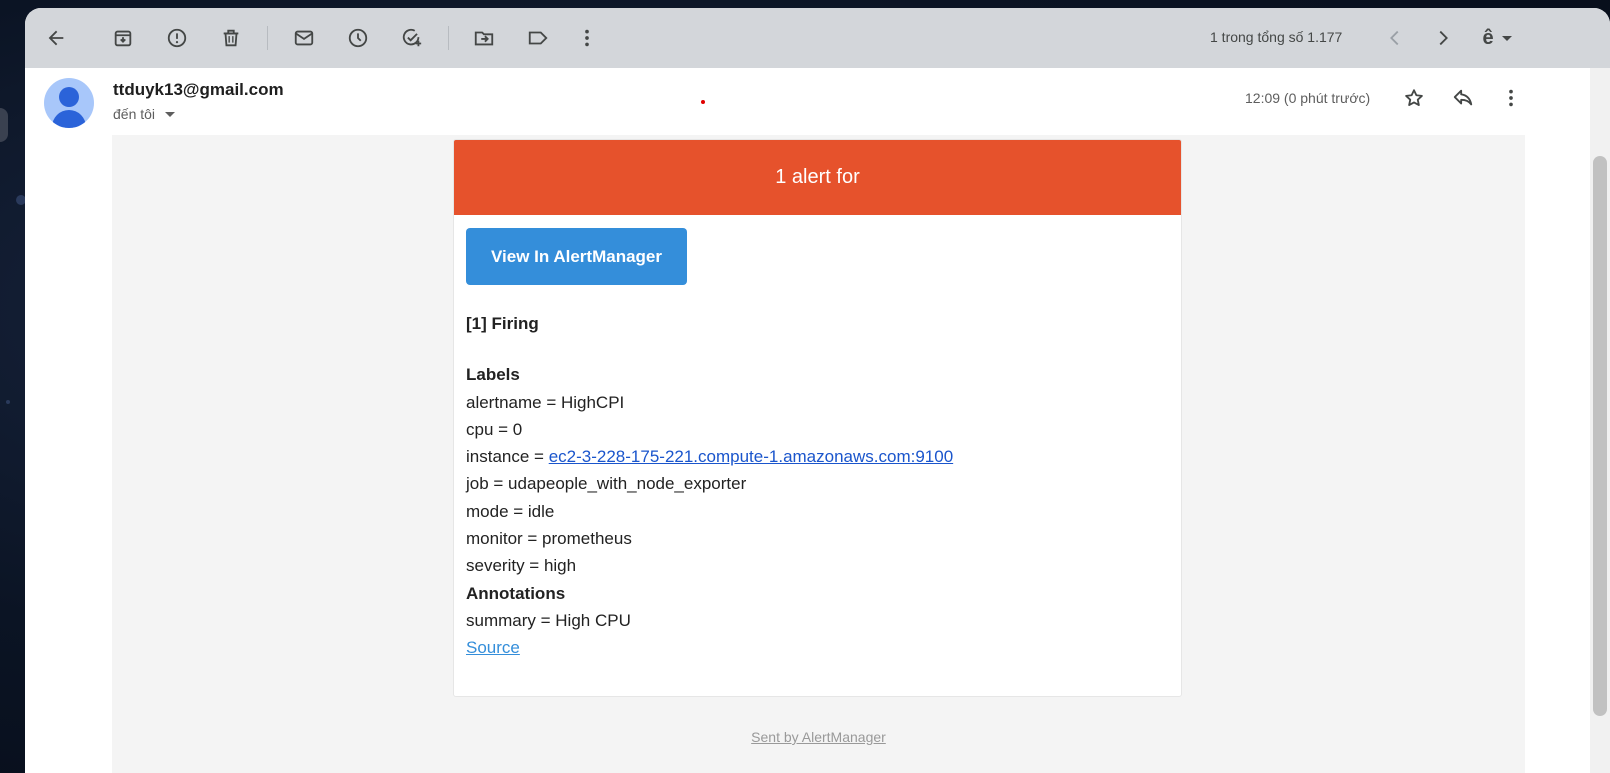 This screenshot has height=773, width=1610. What do you see at coordinates (304, 38) in the screenshot?
I see `mark-unread-icon` at bounding box center [304, 38].